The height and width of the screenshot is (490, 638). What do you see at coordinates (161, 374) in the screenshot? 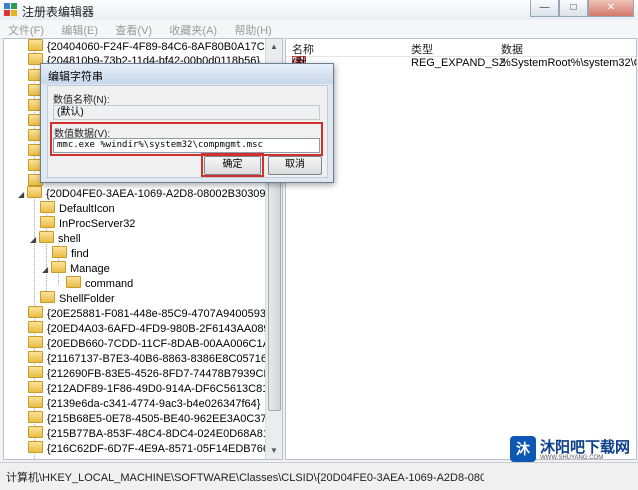
I see `tree-item-label: {212690FB-83E5-4526-8FD7-74478B7939CD}` at bounding box center [161, 374].